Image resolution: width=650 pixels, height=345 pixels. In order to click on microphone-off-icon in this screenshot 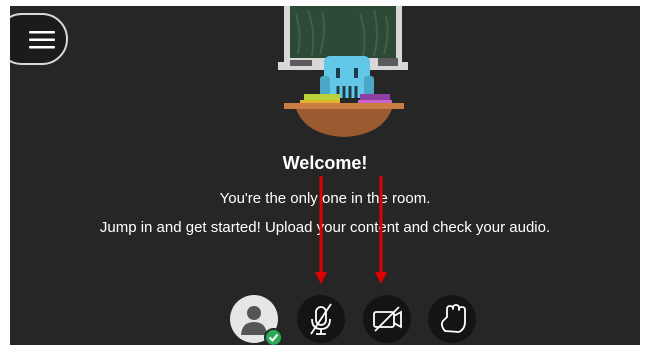, I will do `click(321, 319)`.